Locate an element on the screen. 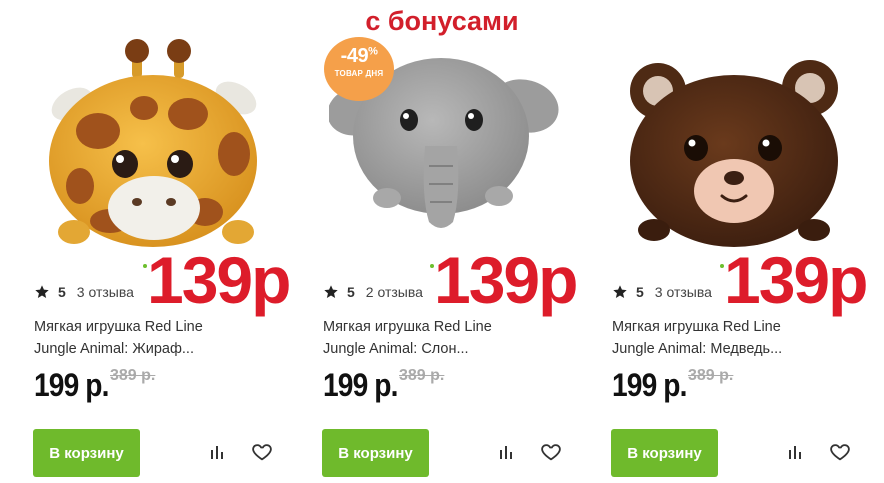 This screenshot has height=483, width=884. giraffe-plush-image is located at coordinates (155, 143).